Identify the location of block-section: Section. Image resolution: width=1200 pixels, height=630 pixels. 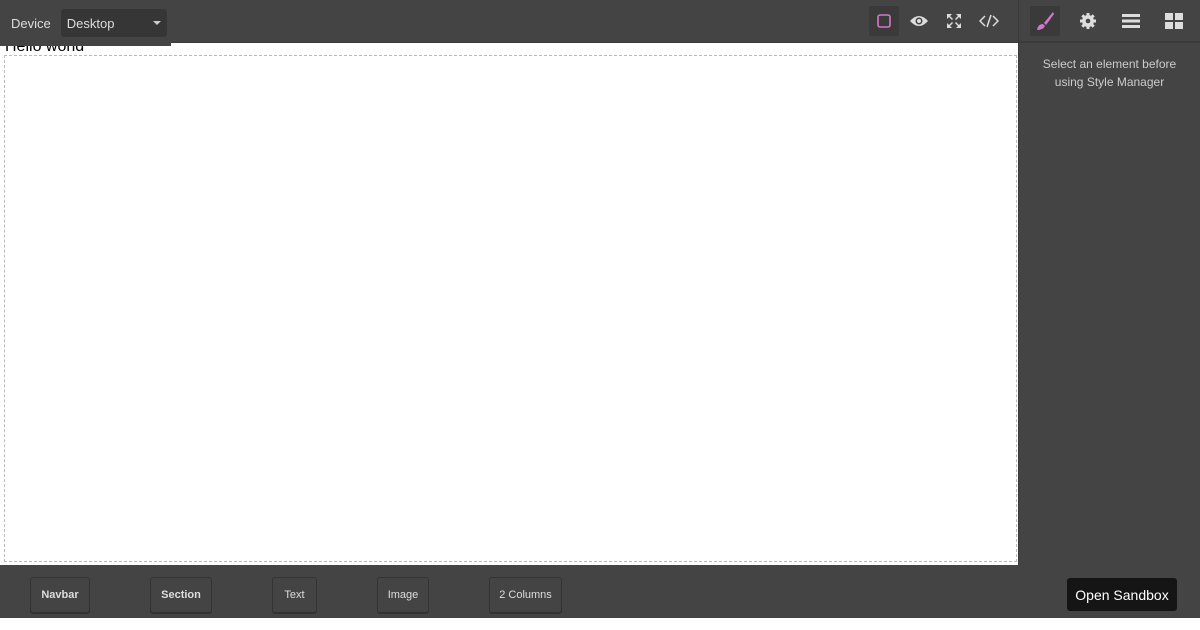
(181, 595).